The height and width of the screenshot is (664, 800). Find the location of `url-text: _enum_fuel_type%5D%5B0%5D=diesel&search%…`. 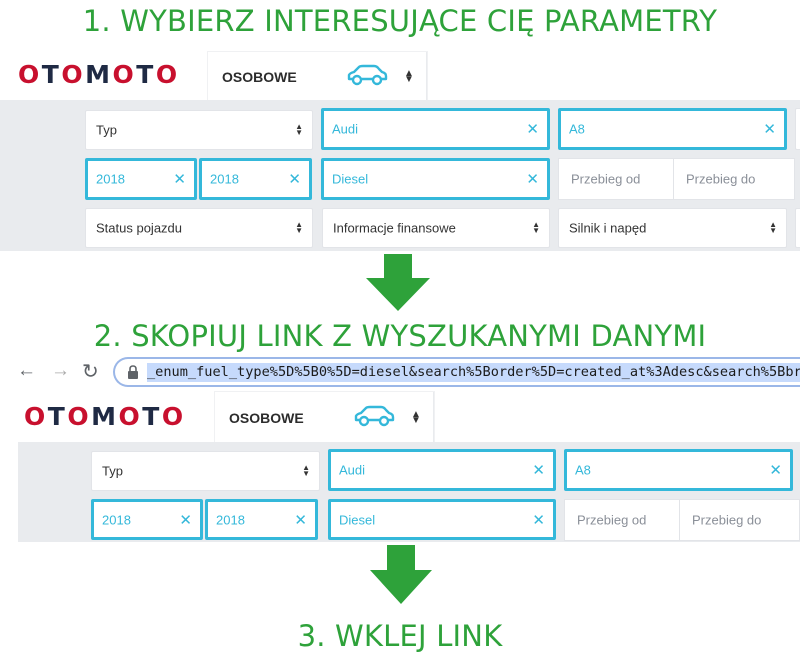

url-text: _enum_fuel_type%5D%5B0%5D=diesel&search%… is located at coordinates (473, 372).